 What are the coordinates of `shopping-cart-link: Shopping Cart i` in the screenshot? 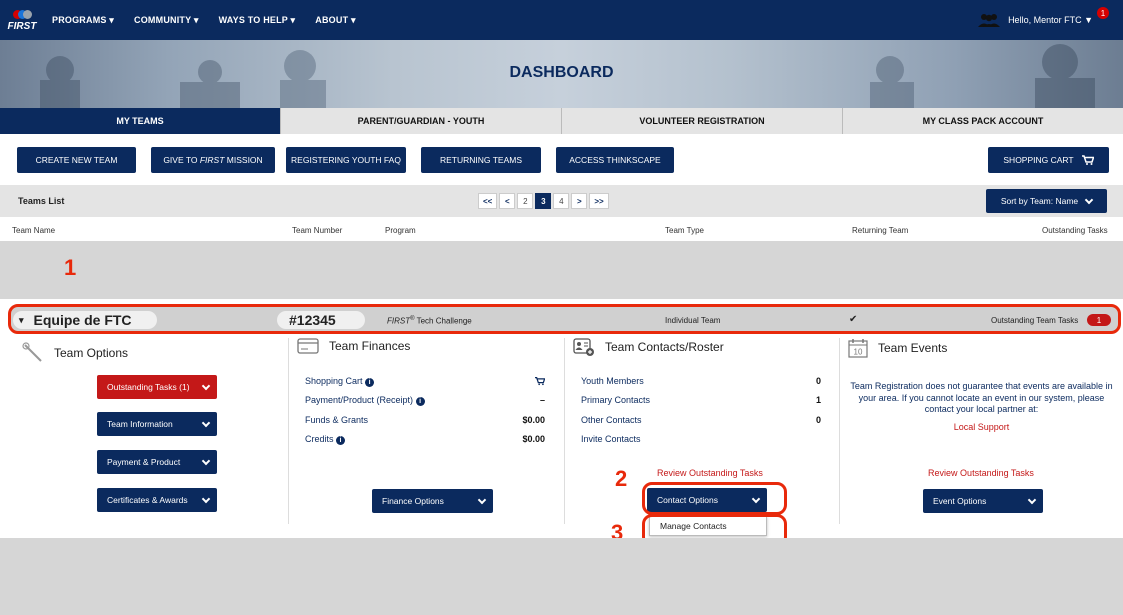 It's located at (340, 381).